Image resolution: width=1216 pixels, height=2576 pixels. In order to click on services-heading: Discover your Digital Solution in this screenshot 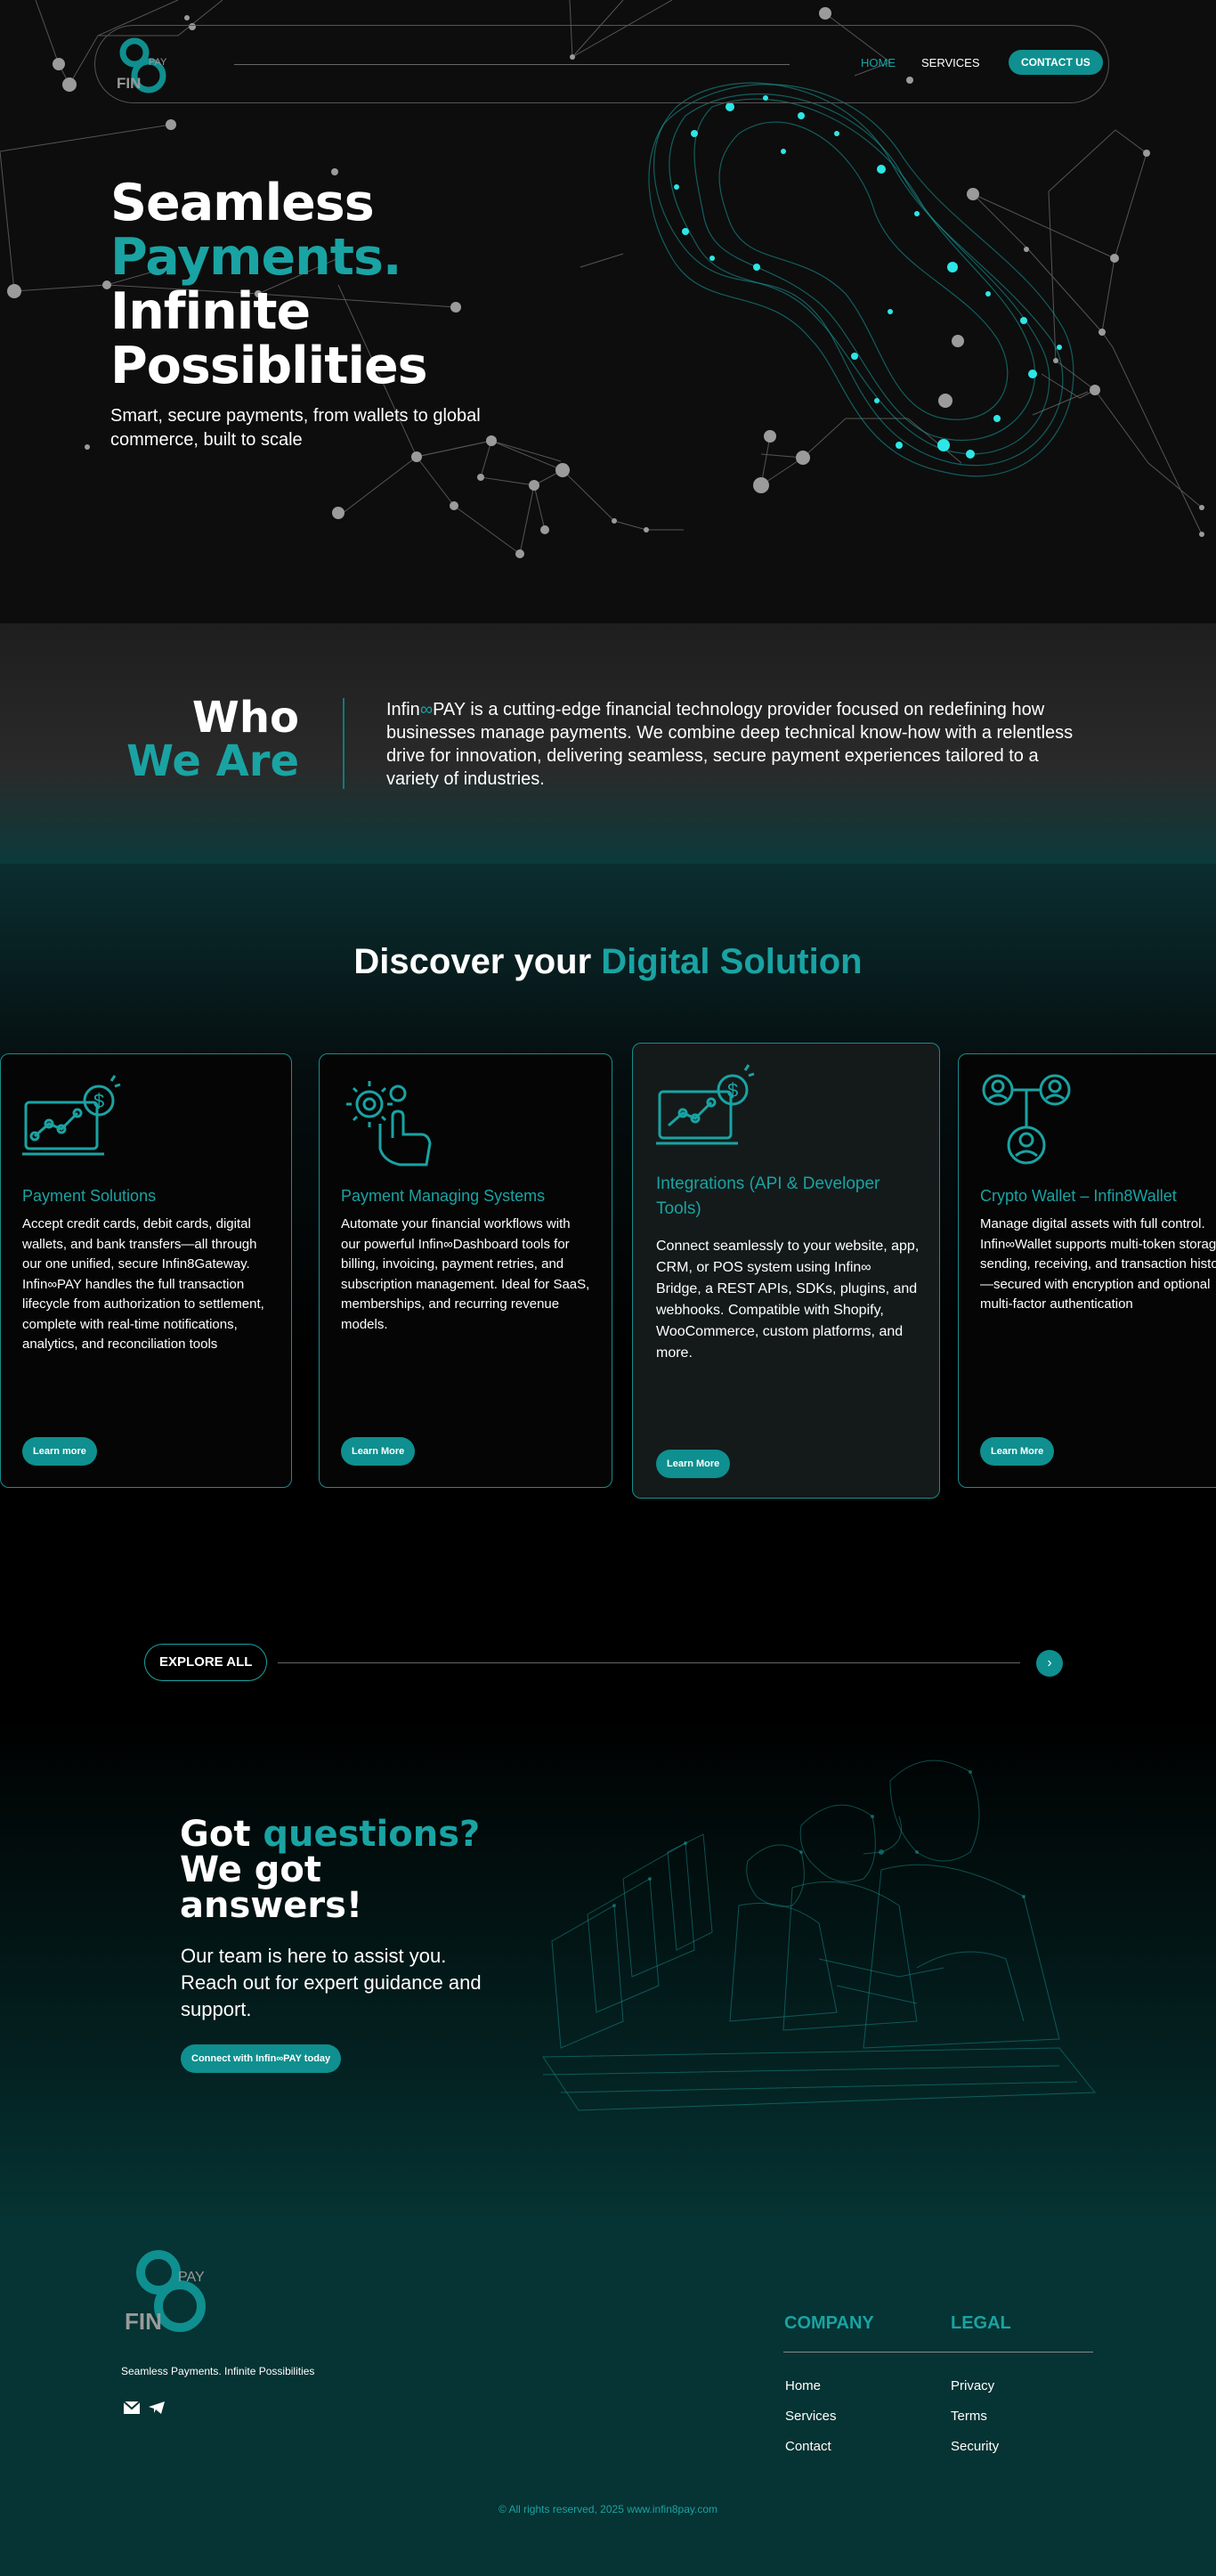, I will do `click(608, 962)`.